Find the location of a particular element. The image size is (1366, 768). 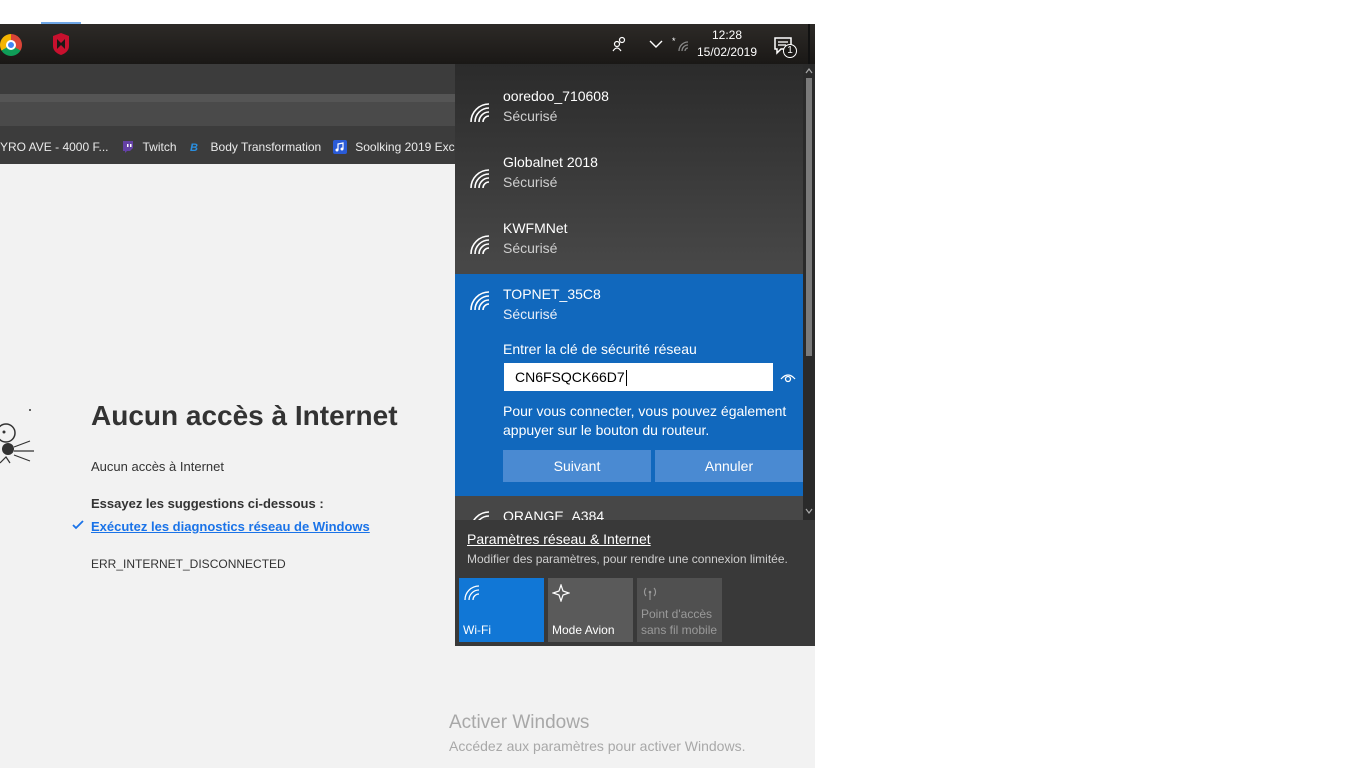

taskbar-divider is located at coordinates (809, 44).